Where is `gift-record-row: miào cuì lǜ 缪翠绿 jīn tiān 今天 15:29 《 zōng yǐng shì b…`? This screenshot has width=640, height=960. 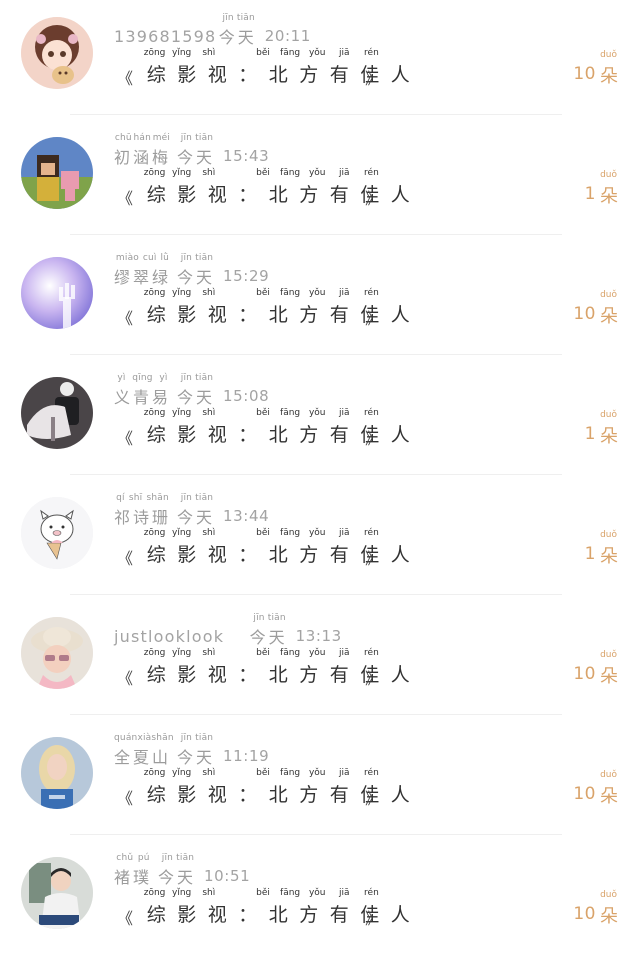 gift-record-row: miào cuì lǜ 缪翠绿 jīn tiān 今天 15:29 《 zōng yǐng shì b… is located at coordinates (320, 300).